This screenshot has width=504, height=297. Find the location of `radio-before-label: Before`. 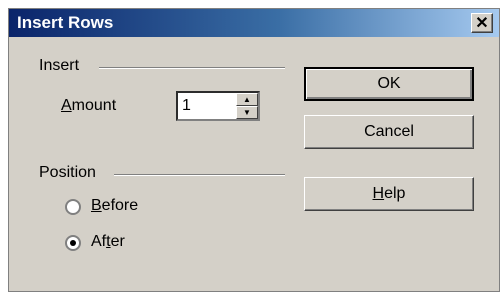

radio-before-label: Before is located at coordinates (114, 206).